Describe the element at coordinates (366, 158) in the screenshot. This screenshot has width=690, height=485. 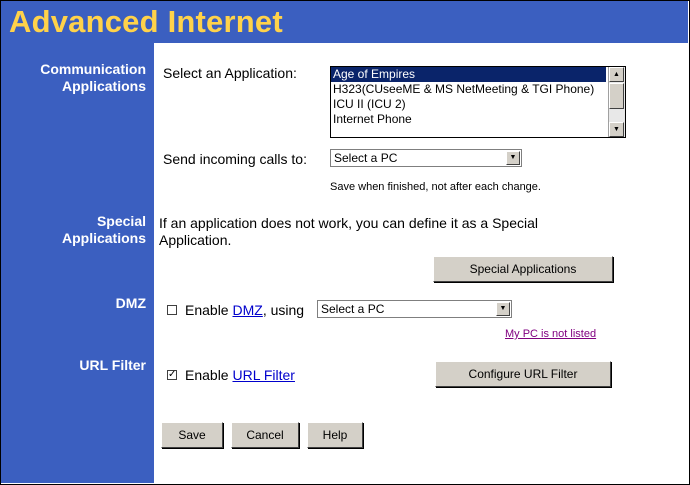
I see `send-calls-value: Select a PC` at that location.